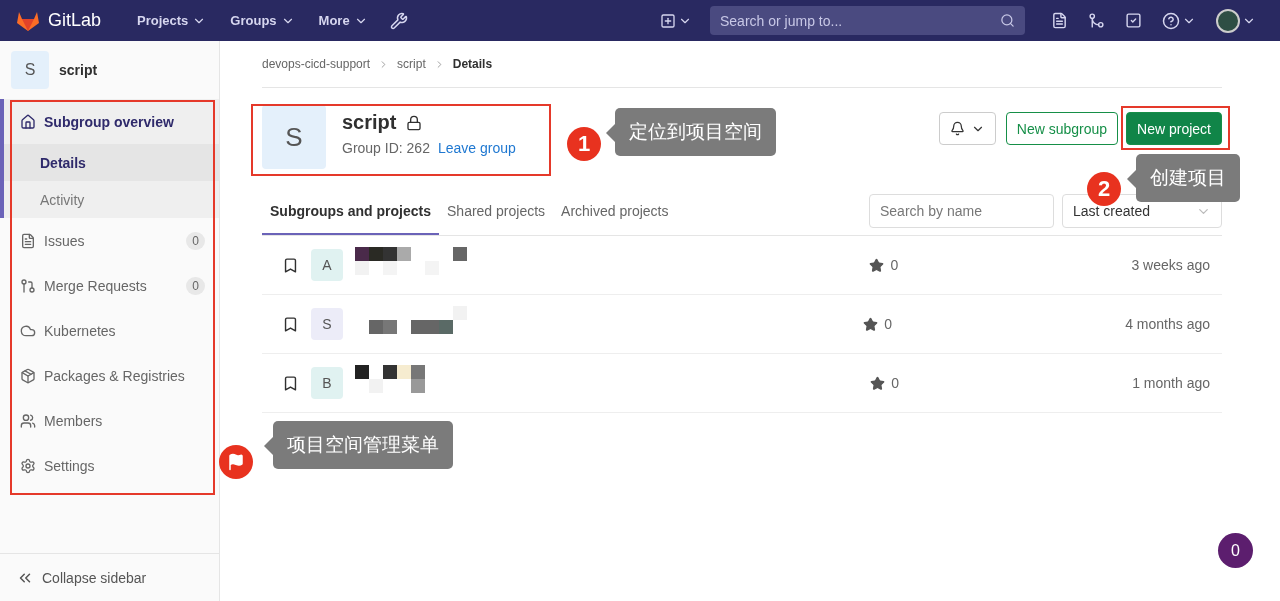  I want to click on sidebar-subitem: Details, so click(111, 162).